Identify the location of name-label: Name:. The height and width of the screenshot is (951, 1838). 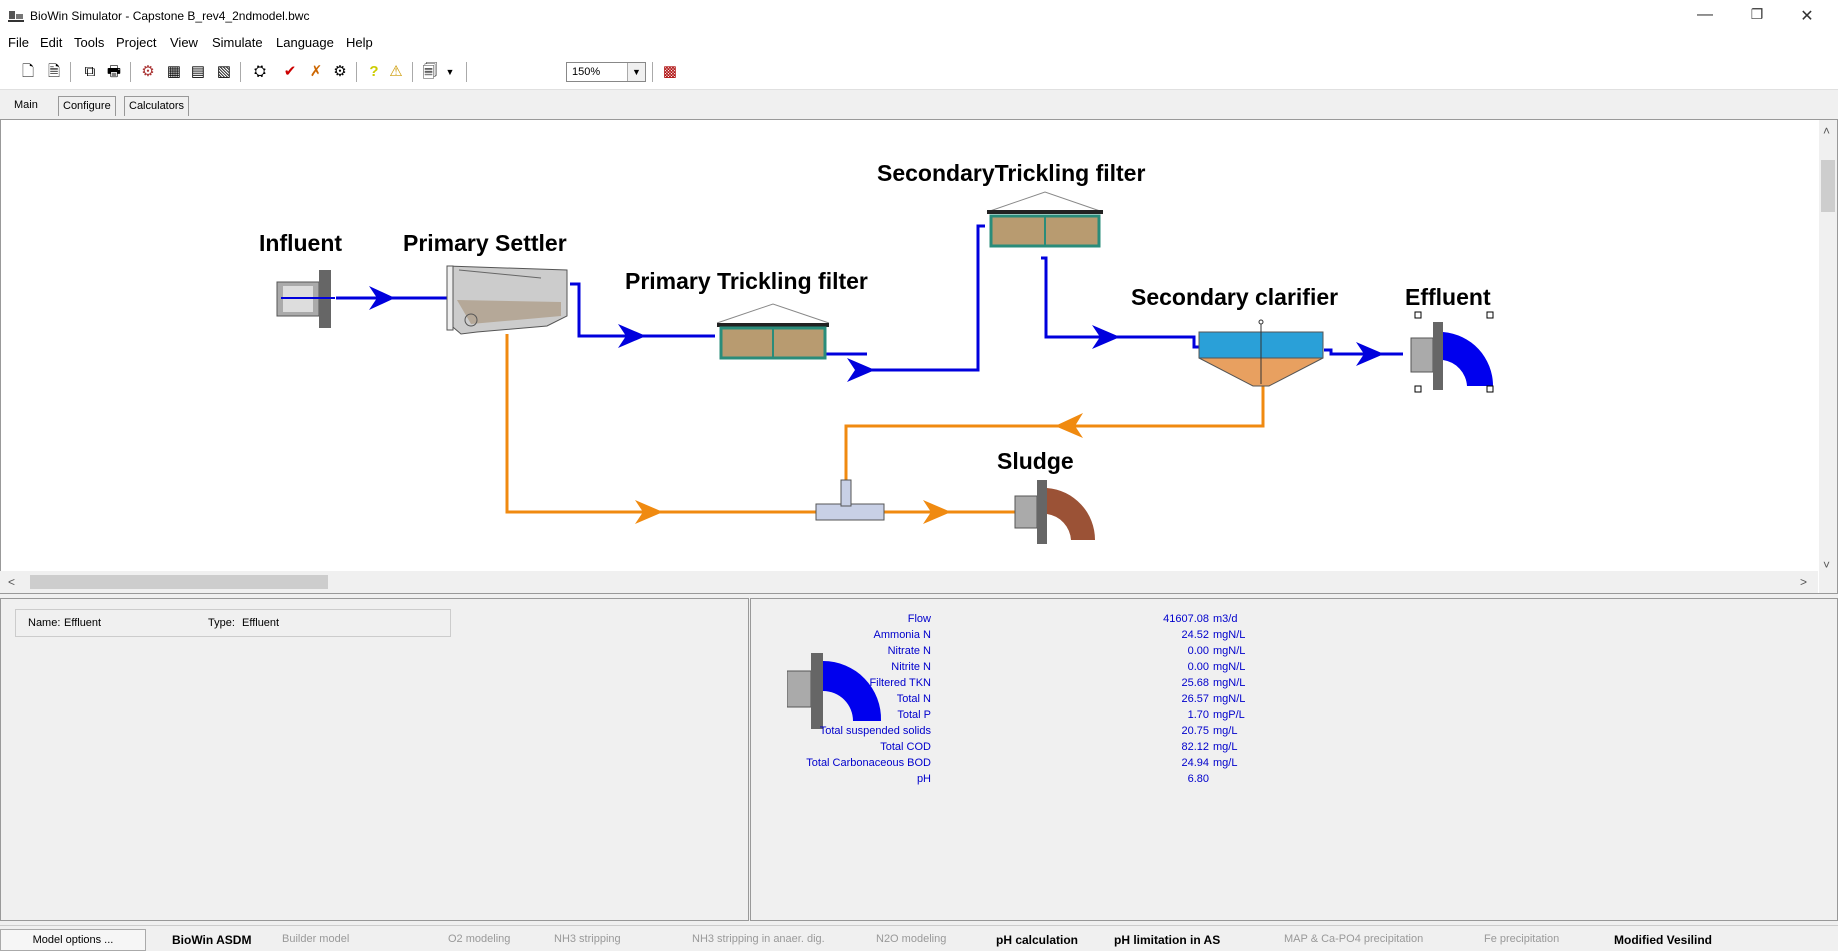
(44, 623).